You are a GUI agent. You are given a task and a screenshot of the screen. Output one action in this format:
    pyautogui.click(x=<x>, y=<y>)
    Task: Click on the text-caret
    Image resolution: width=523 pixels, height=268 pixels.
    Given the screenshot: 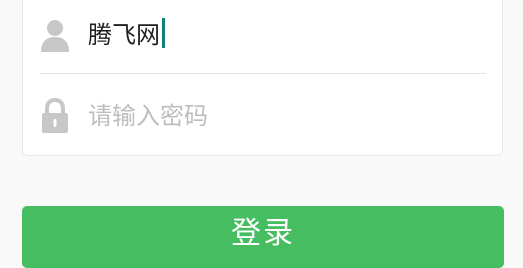 What is the action you would take?
    pyautogui.click(x=163, y=33)
    